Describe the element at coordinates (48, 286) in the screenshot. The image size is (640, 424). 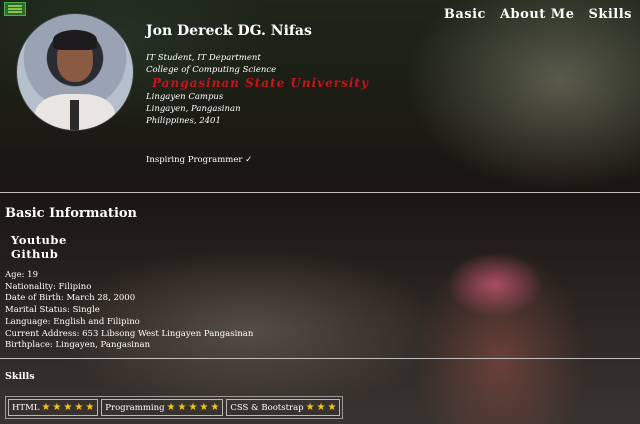
I see `detail-nationality: Nationality: Filipino` at that location.